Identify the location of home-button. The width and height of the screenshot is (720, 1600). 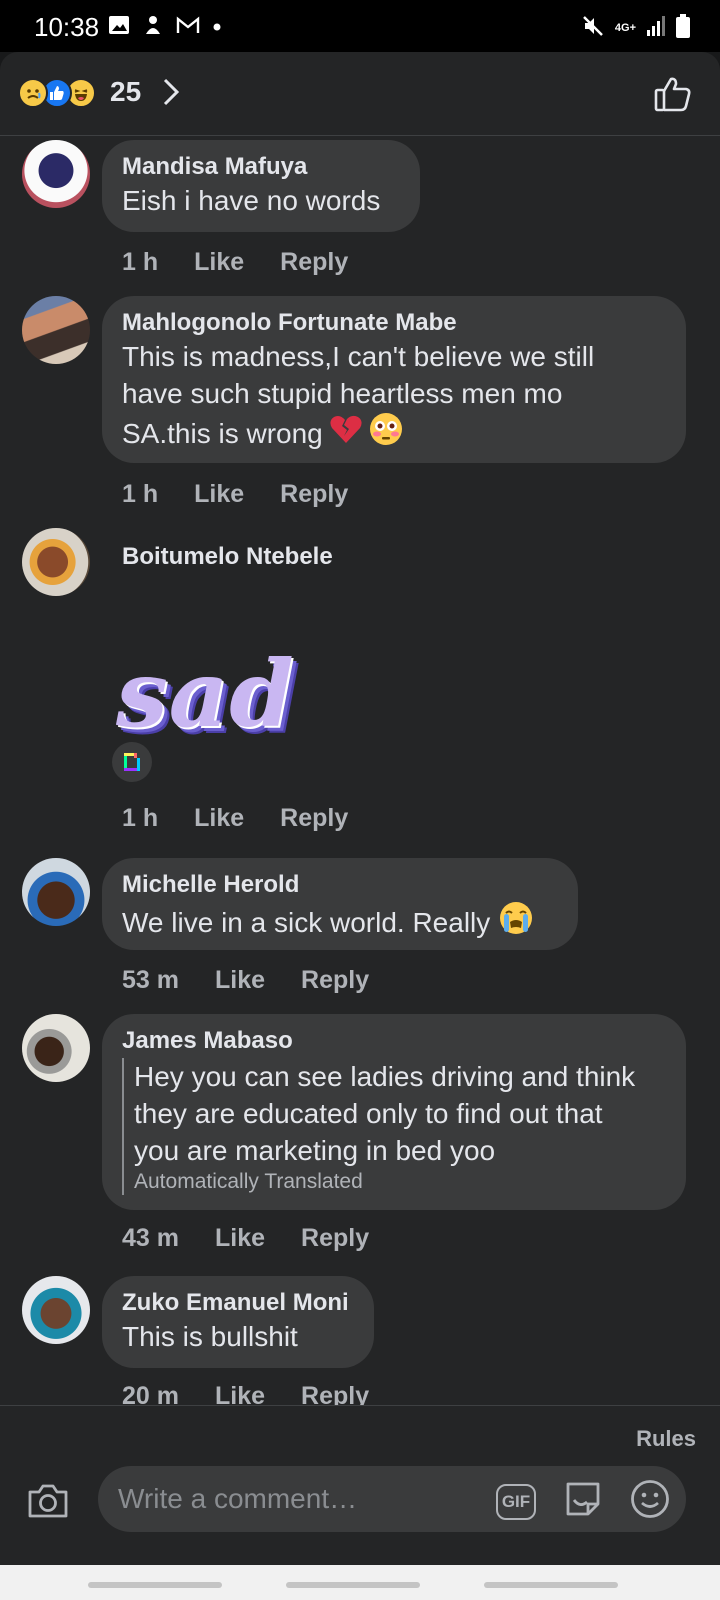
(353, 1585).